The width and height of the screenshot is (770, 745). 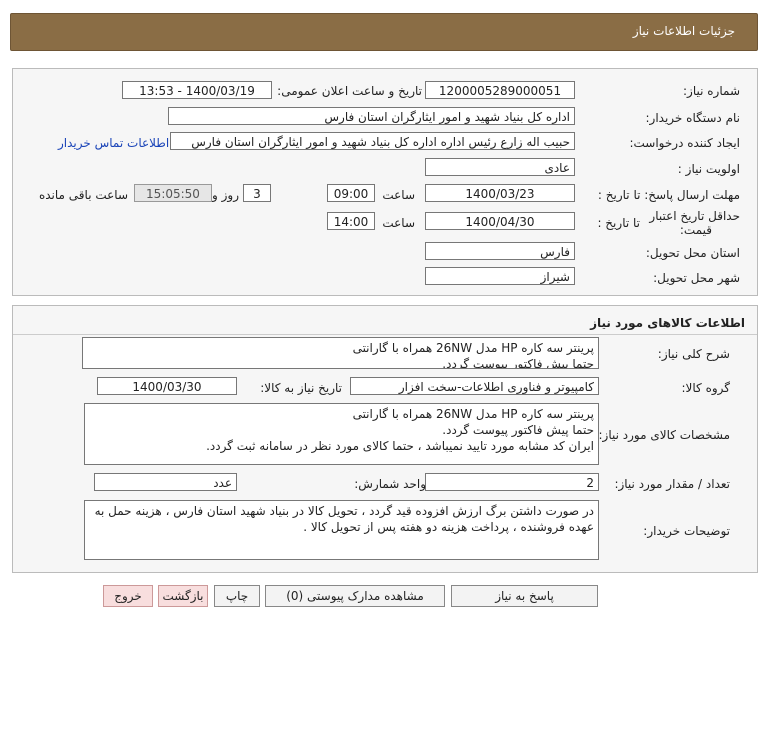 I want to click on priority-field: عادی, so click(x=500, y=167).